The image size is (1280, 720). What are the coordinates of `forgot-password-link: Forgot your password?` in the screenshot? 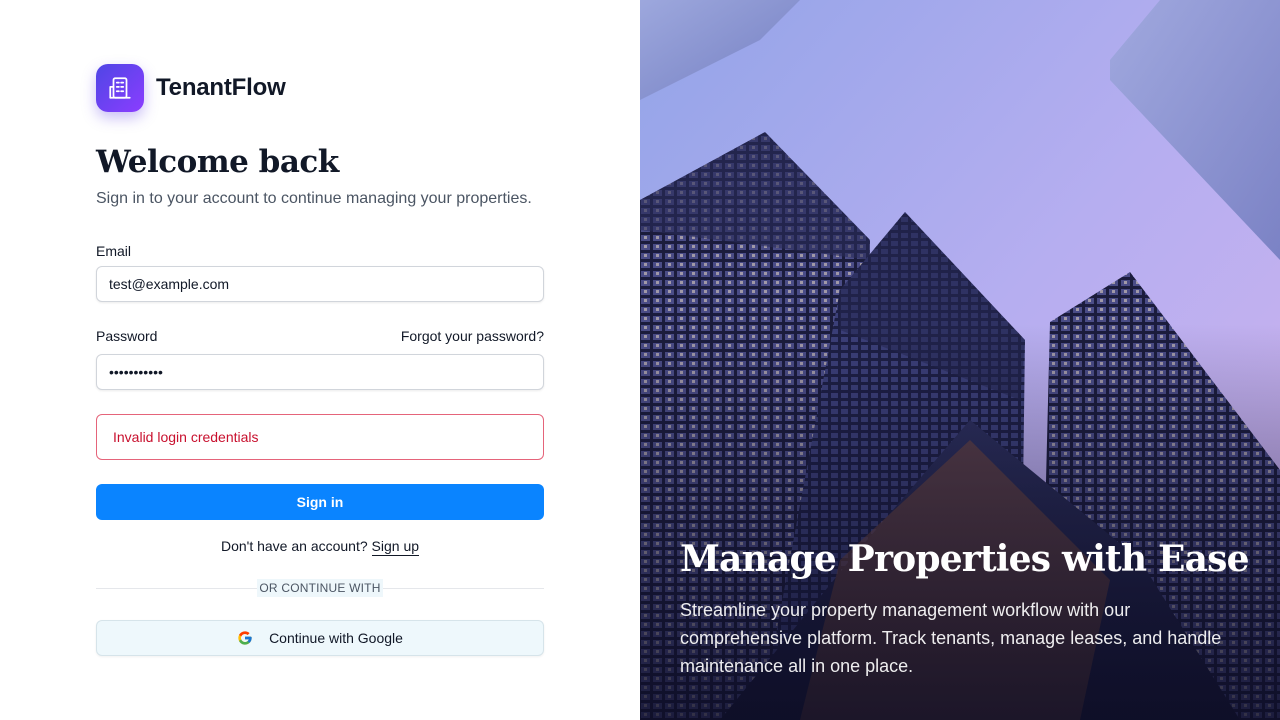 It's located at (472, 336).